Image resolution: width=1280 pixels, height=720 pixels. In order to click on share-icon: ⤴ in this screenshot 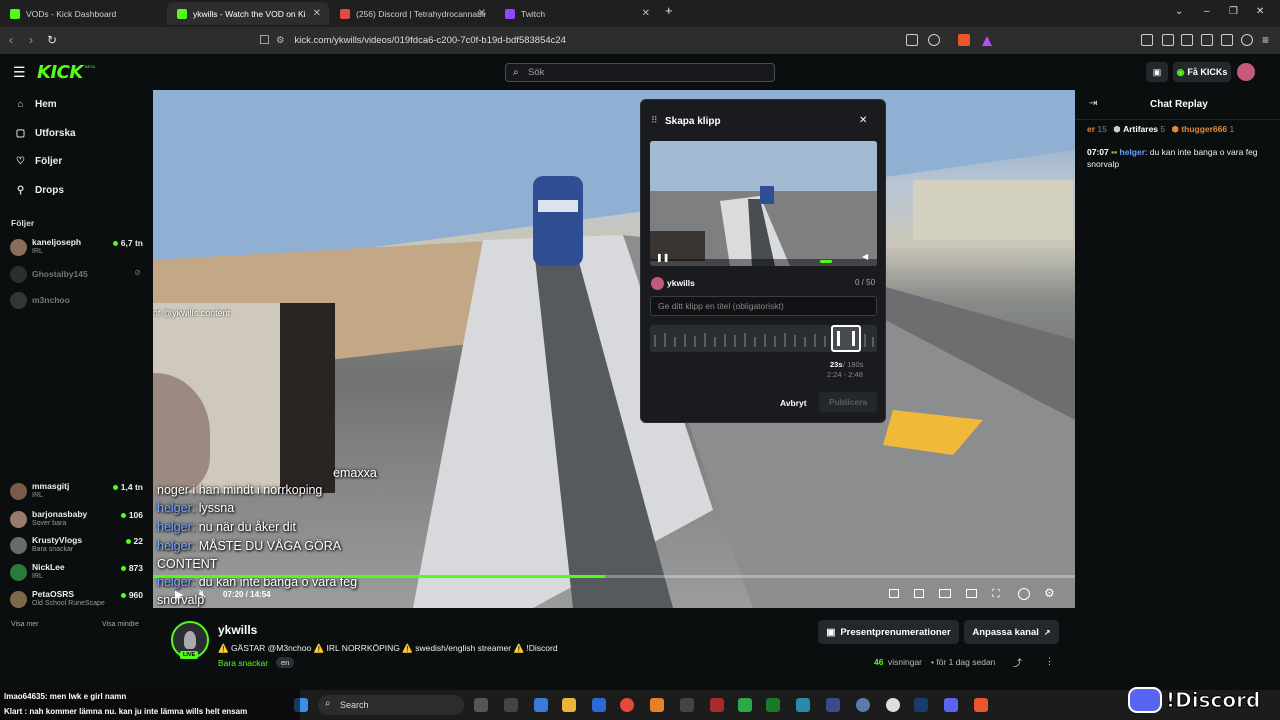, I will do `click(1017, 662)`.